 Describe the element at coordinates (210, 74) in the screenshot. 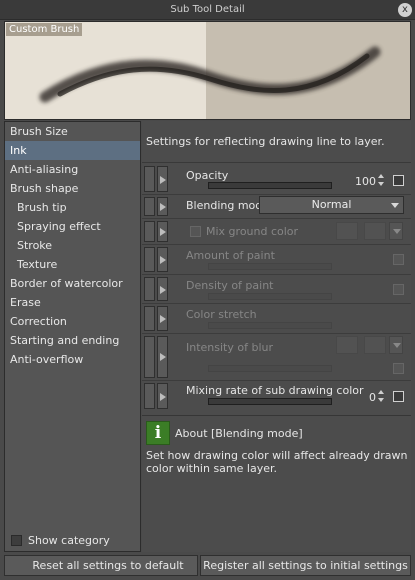

I see `brush-stroke-sample` at that location.